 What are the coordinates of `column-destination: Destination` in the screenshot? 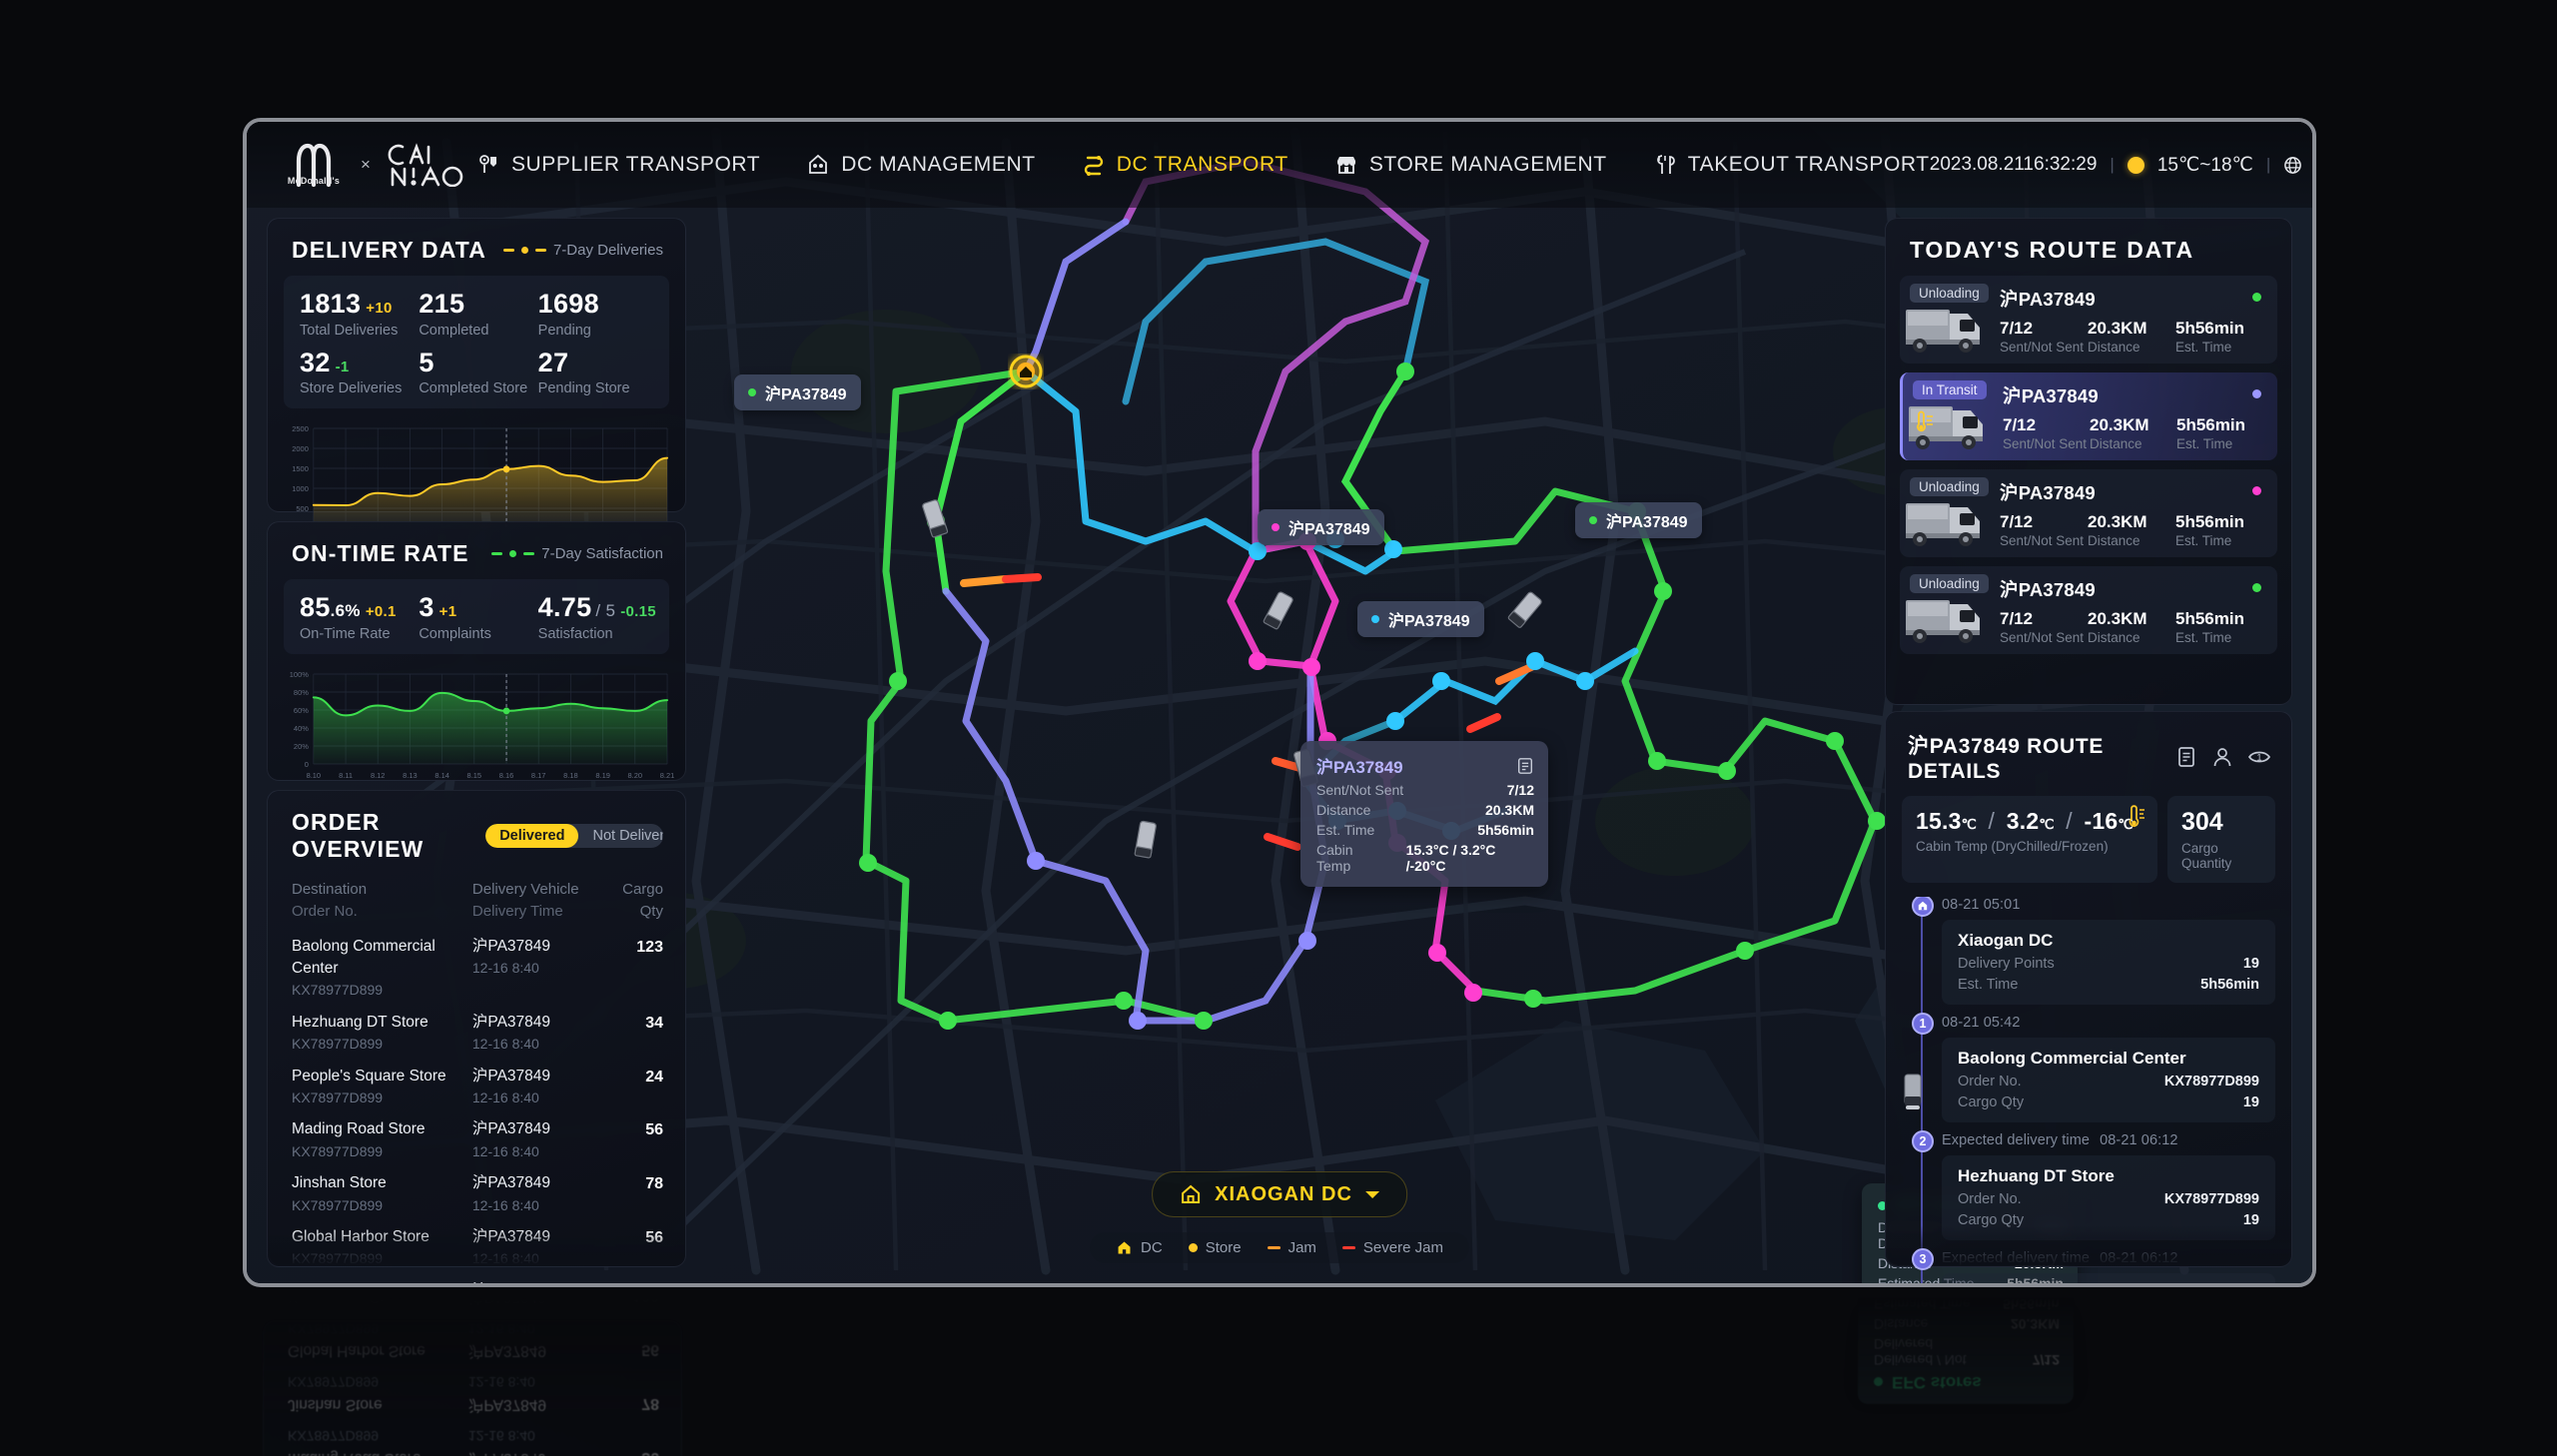 It's located at (330, 889).